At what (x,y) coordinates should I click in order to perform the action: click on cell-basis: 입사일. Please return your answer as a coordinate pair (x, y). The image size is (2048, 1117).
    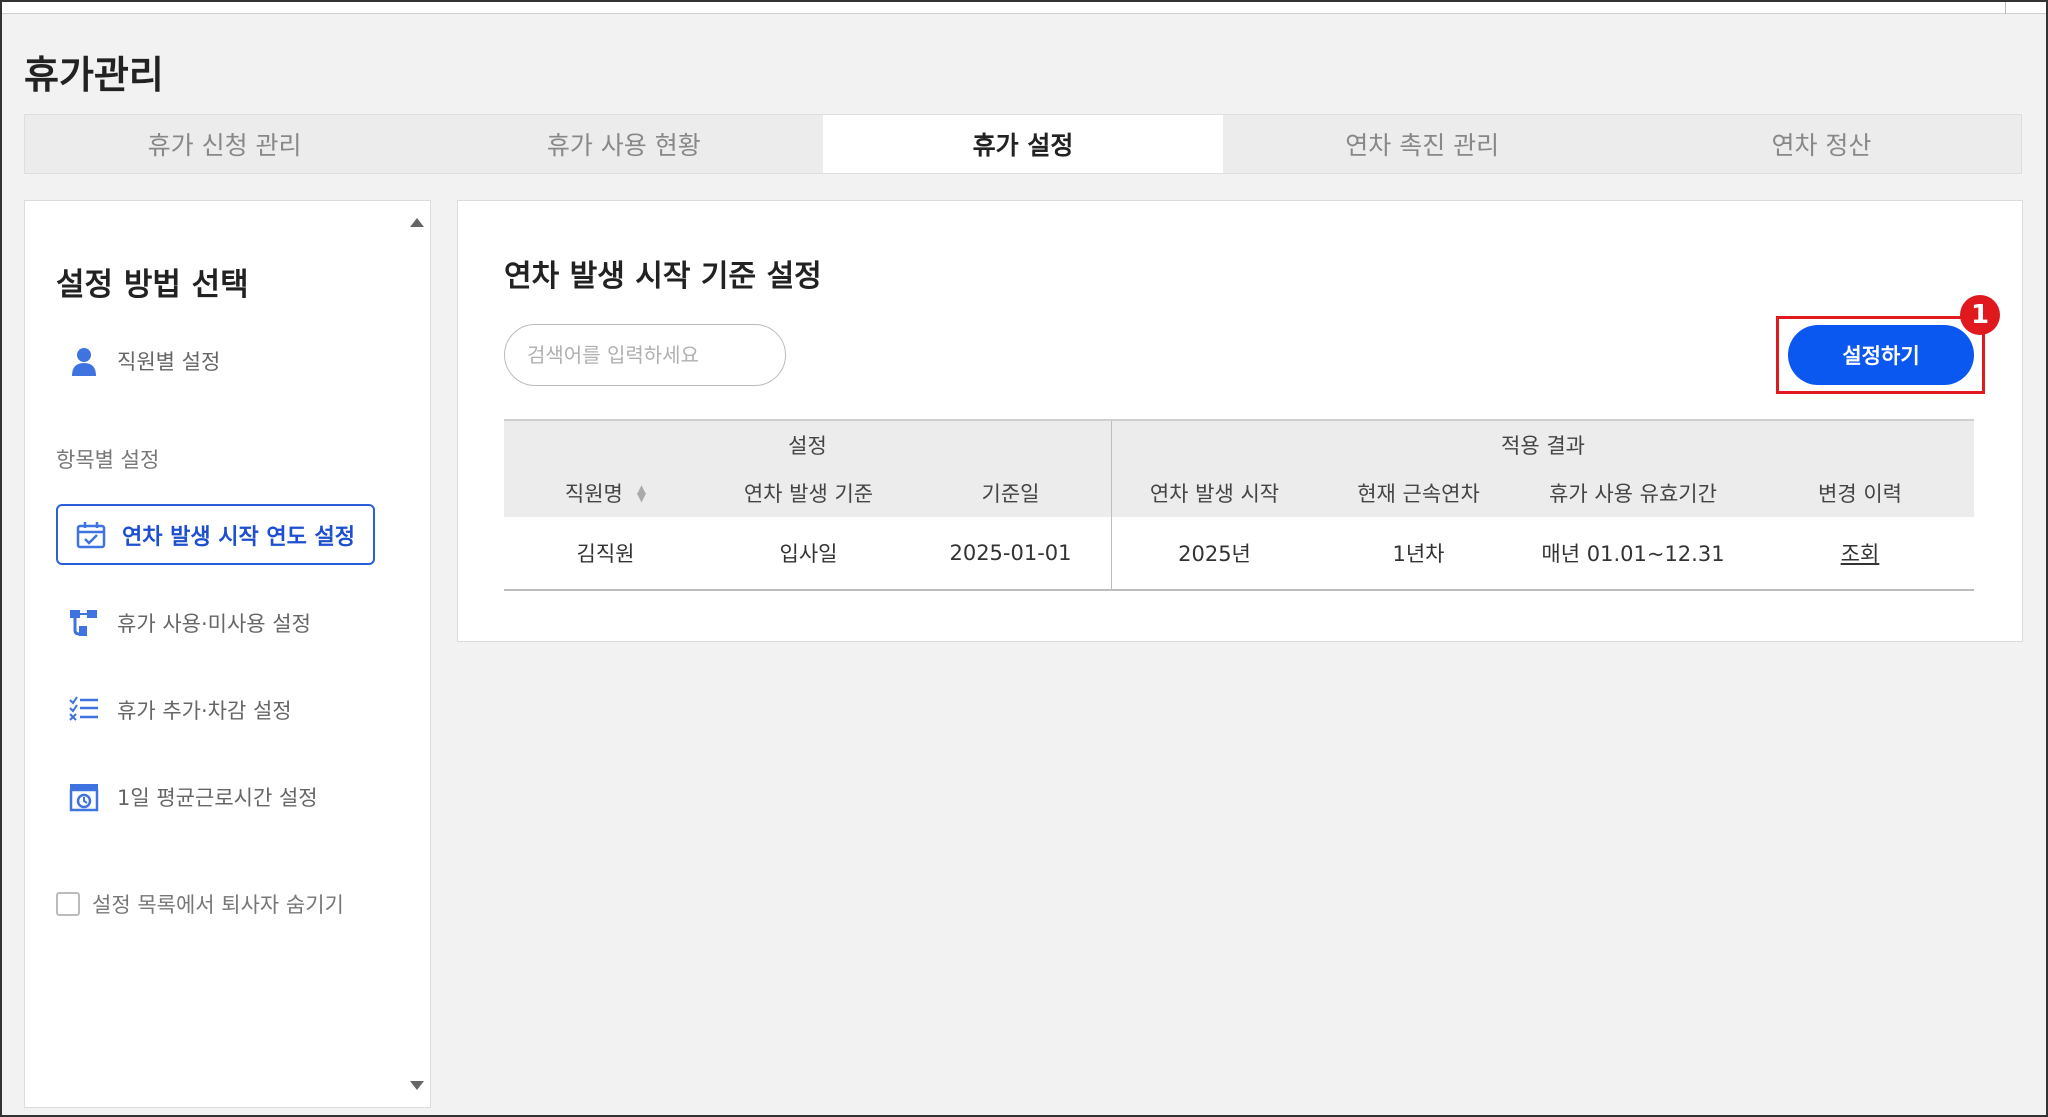
    Looking at the image, I should click on (808, 554).